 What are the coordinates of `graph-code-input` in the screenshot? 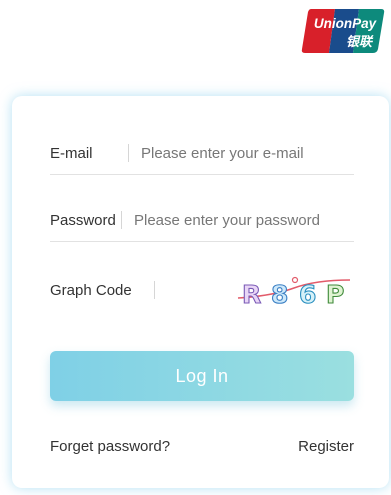 It's located at (187, 290).